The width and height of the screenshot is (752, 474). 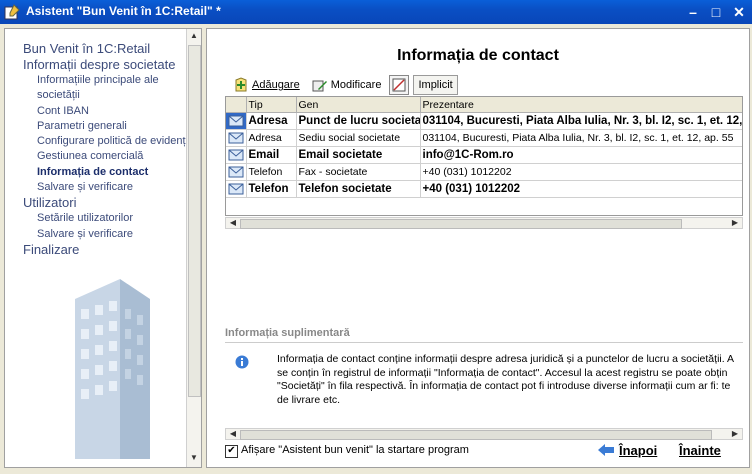 What do you see at coordinates (236, 105) in the screenshot?
I see `icon-column-header` at bounding box center [236, 105].